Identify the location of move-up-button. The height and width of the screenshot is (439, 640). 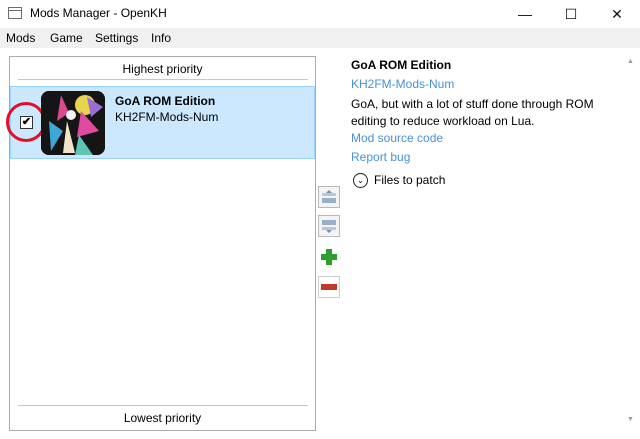
(329, 197).